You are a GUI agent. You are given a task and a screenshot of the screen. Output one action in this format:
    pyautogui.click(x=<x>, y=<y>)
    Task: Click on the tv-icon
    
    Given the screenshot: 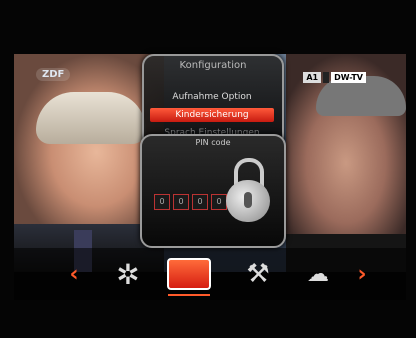 What is the action you would take?
    pyautogui.click(x=189, y=274)
    